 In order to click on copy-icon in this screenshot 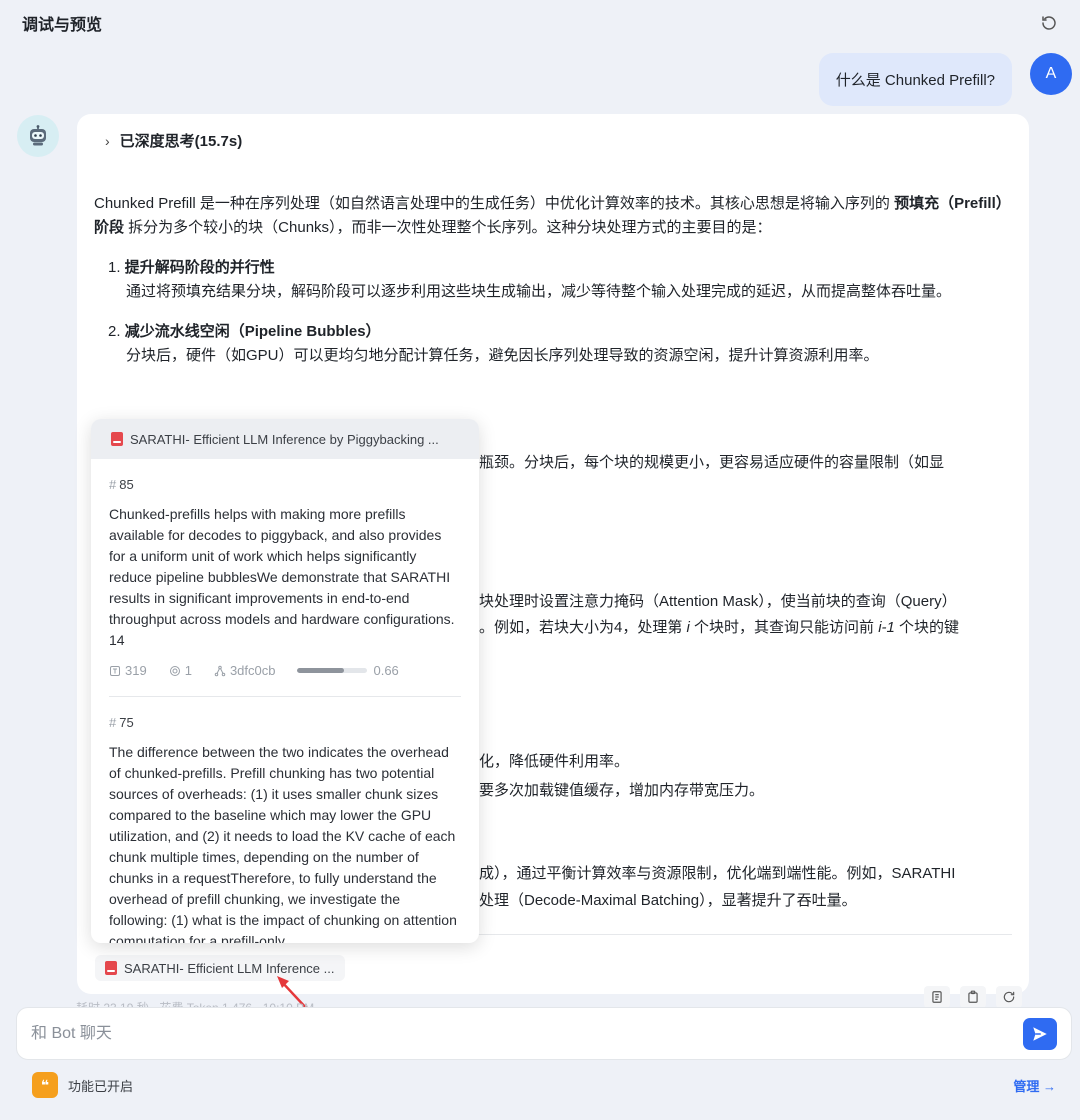, I will do `click(973, 997)`.